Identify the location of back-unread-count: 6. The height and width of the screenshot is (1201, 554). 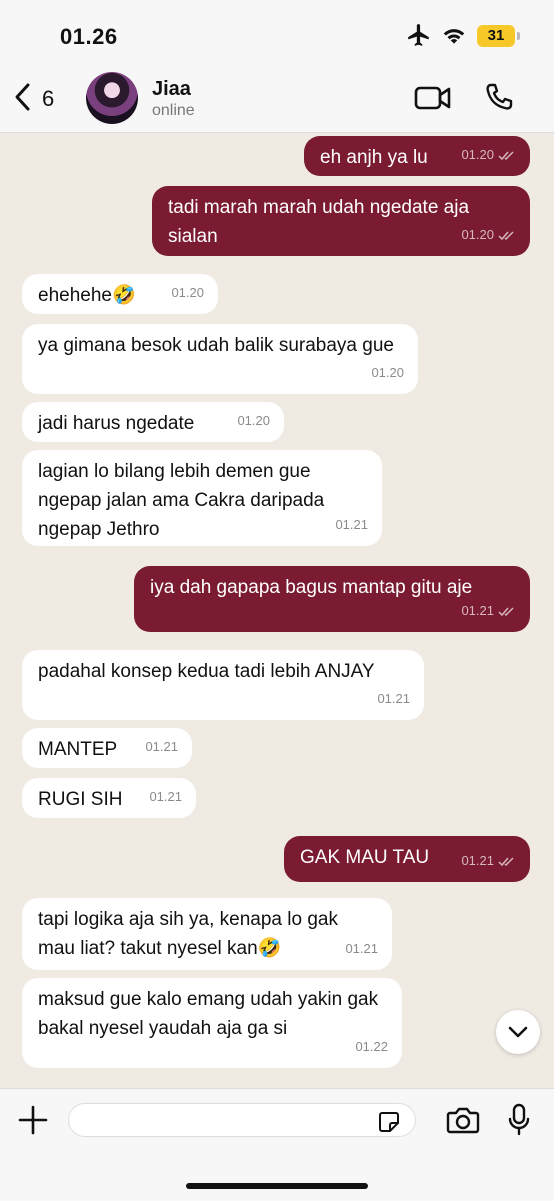
(48, 99).